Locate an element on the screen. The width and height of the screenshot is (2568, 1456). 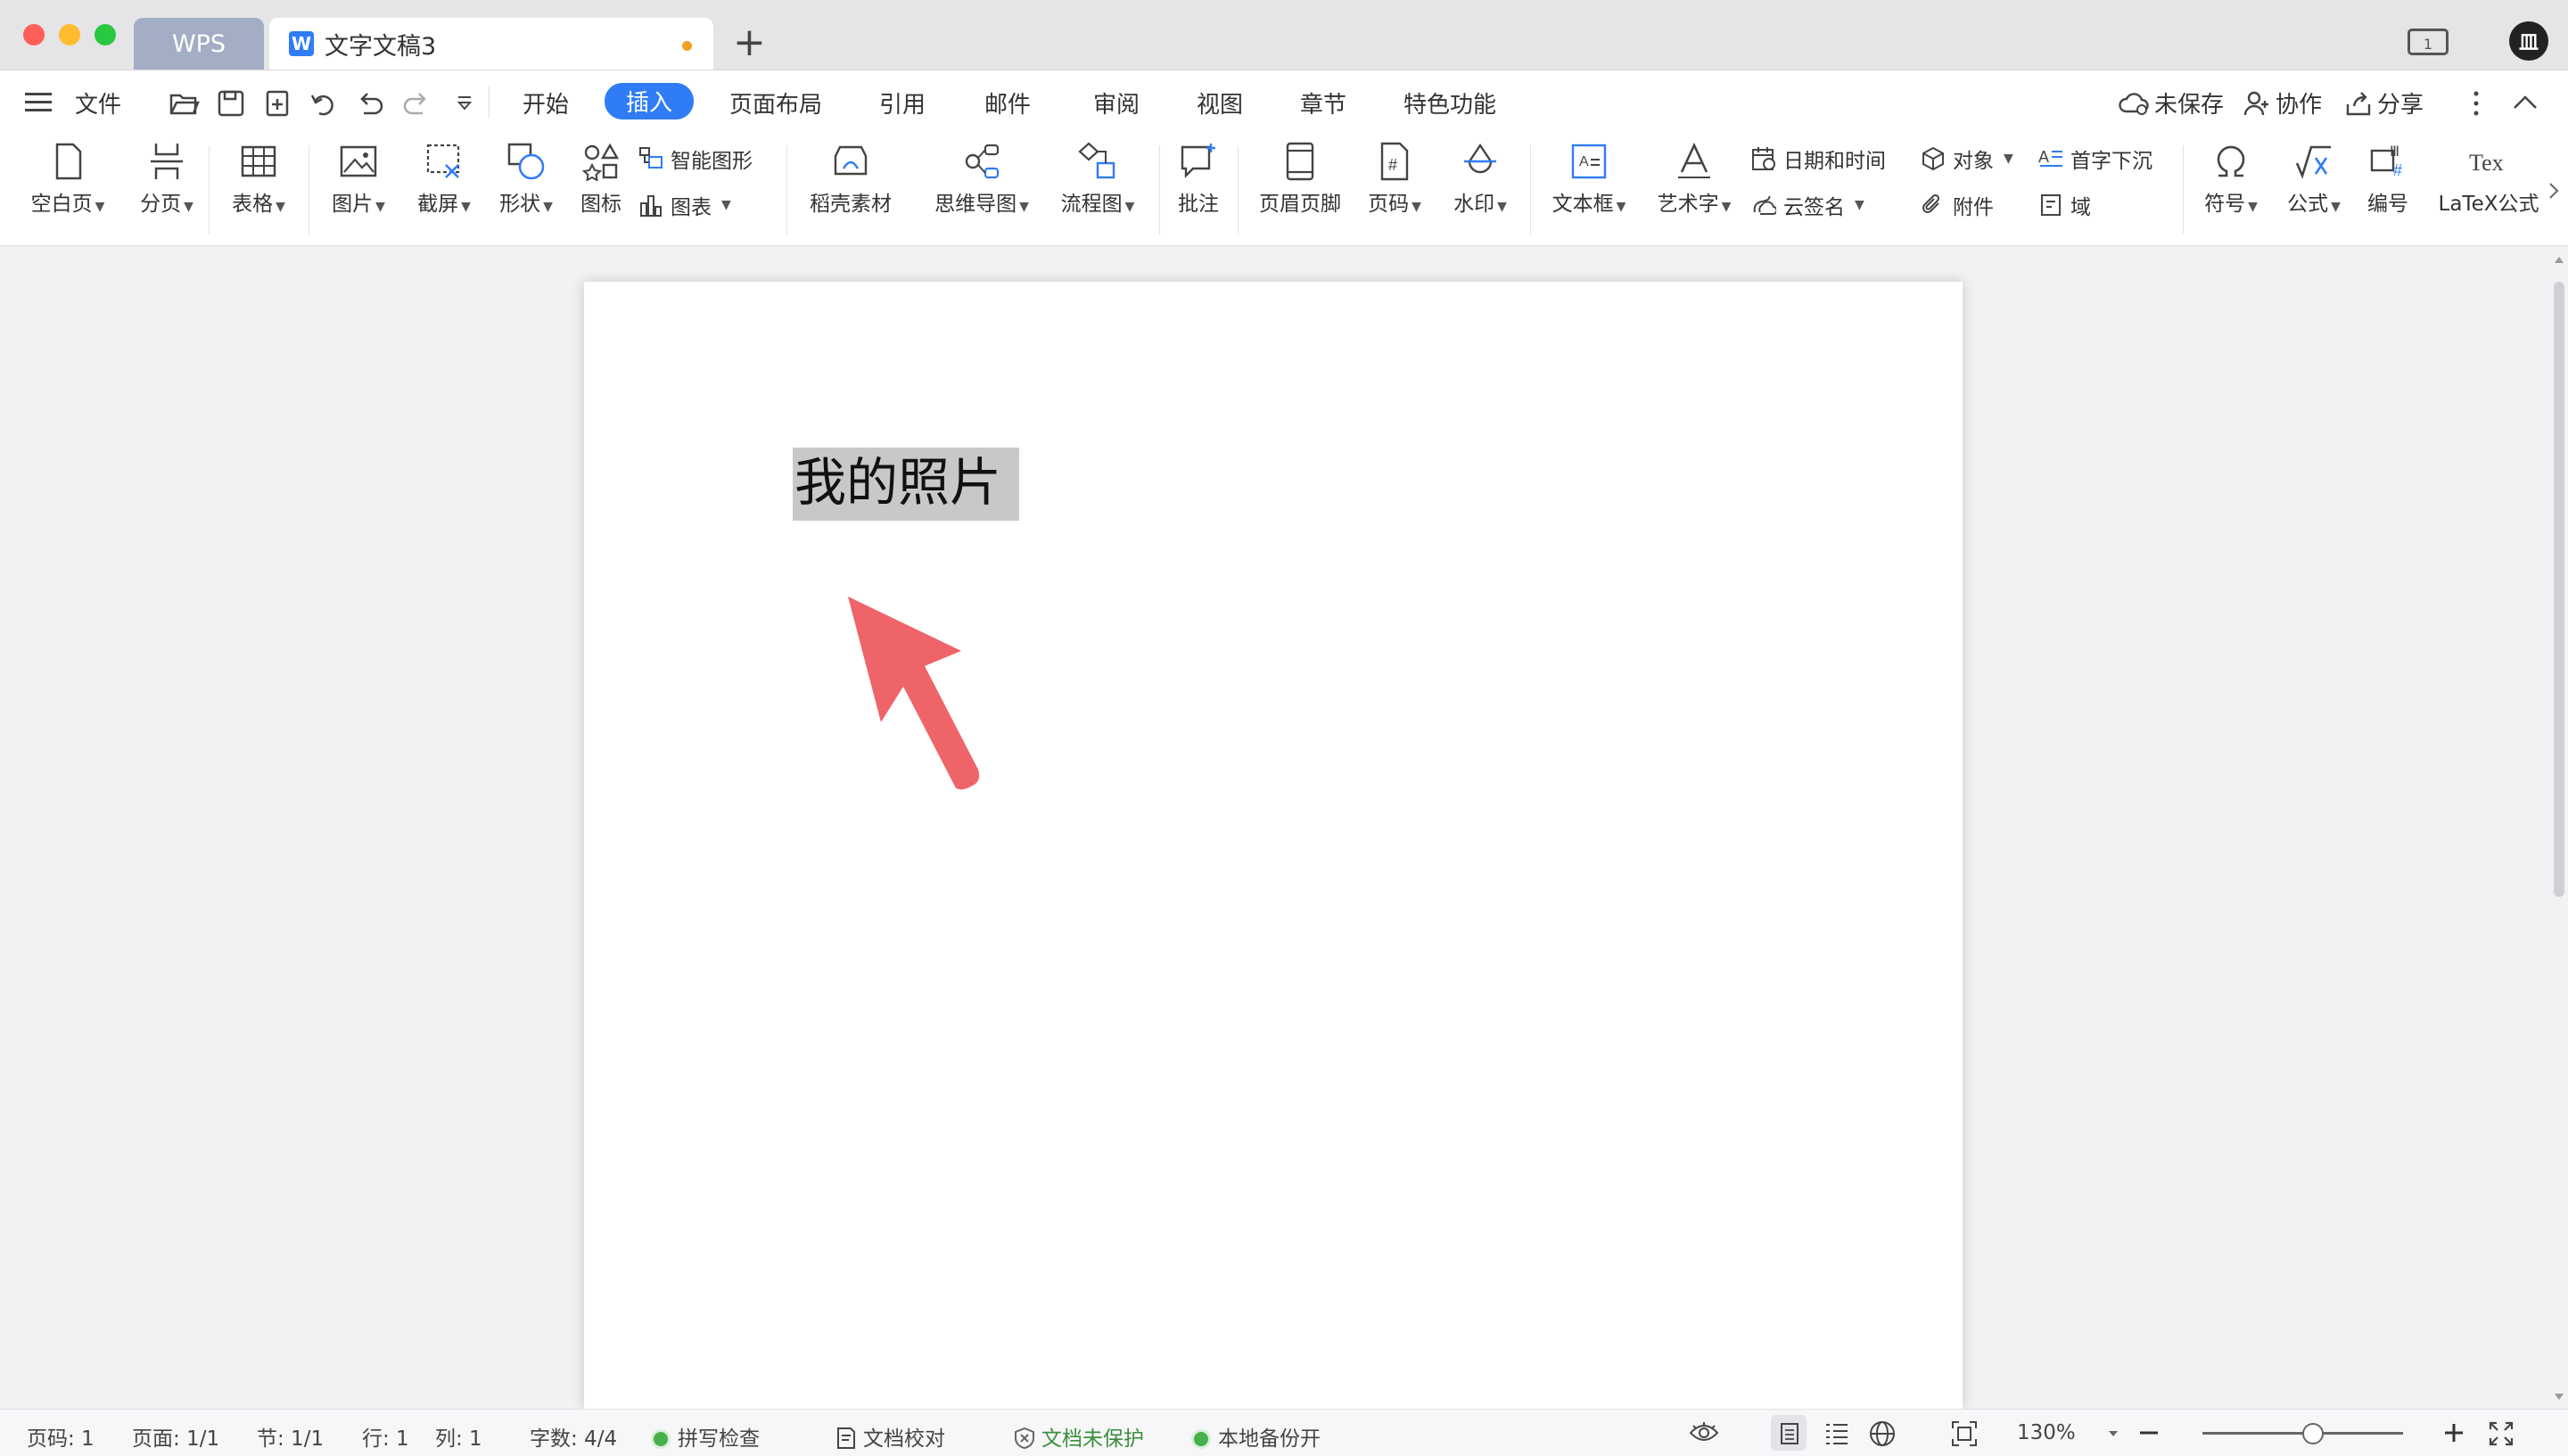
document-protection-button: 文档未保护 is located at coordinates (1078, 1436).